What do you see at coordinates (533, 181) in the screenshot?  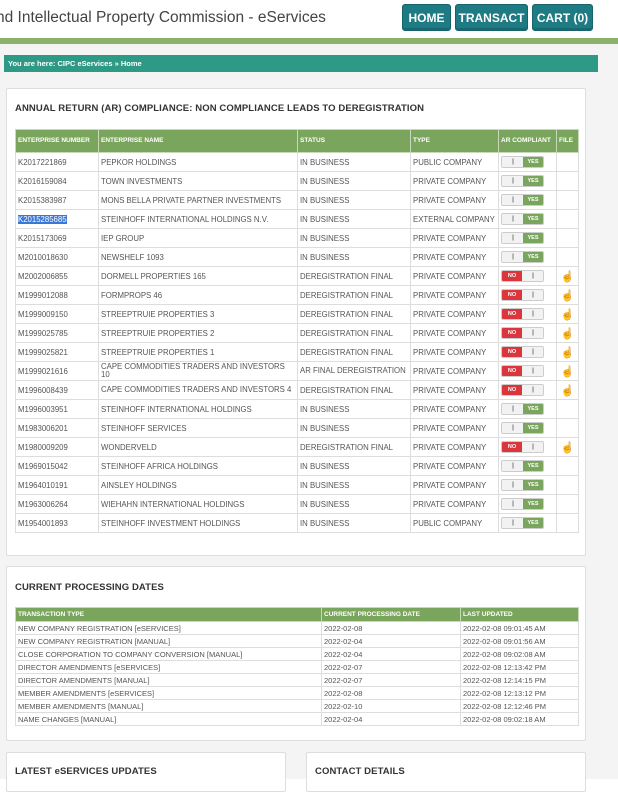 I see `toggle-label: YES` at bounding box center [533, 181].